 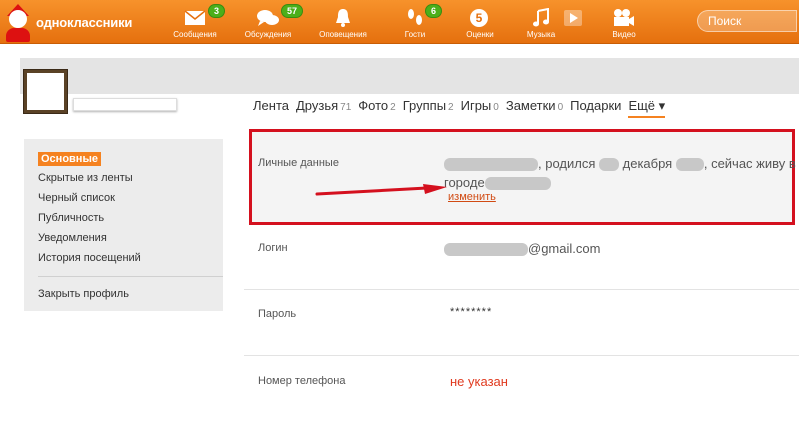 What do you see at coordinates (323, 108) in the screenshot?
I see `tab-friends: Друзья 71` at bounding box center [323, 108].